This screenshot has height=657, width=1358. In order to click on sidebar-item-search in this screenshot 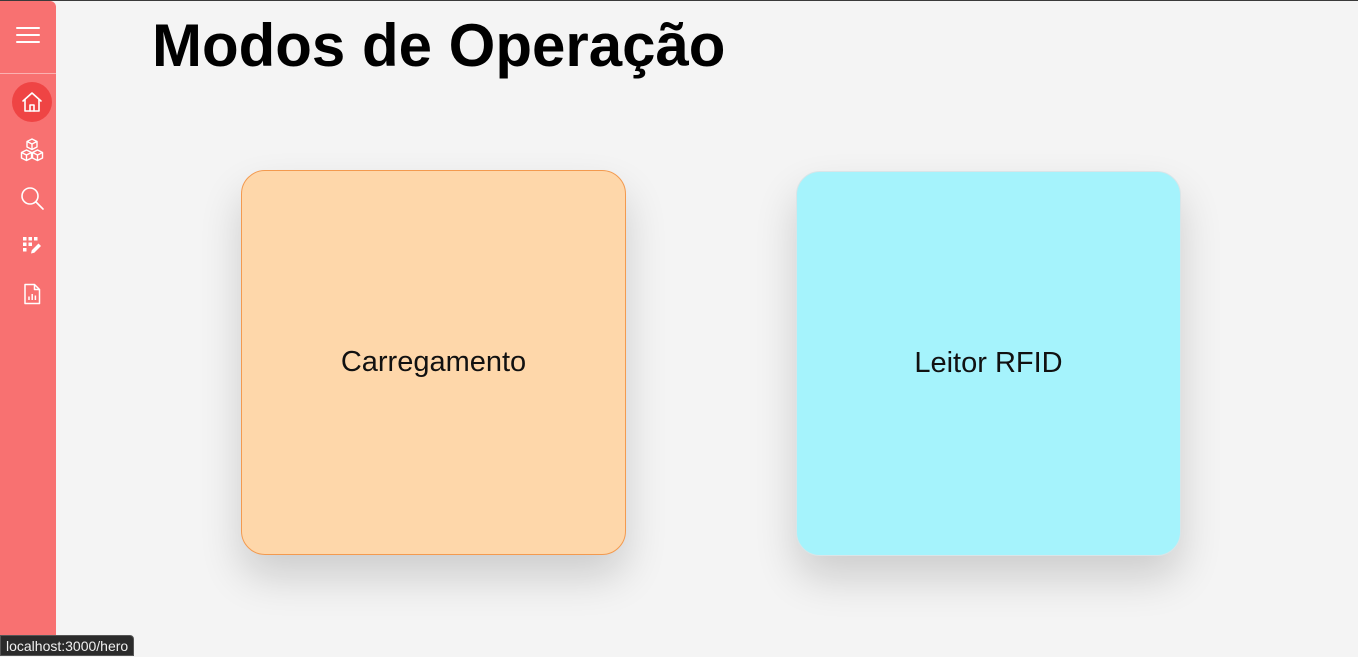, I will do `click(32, 198)`.